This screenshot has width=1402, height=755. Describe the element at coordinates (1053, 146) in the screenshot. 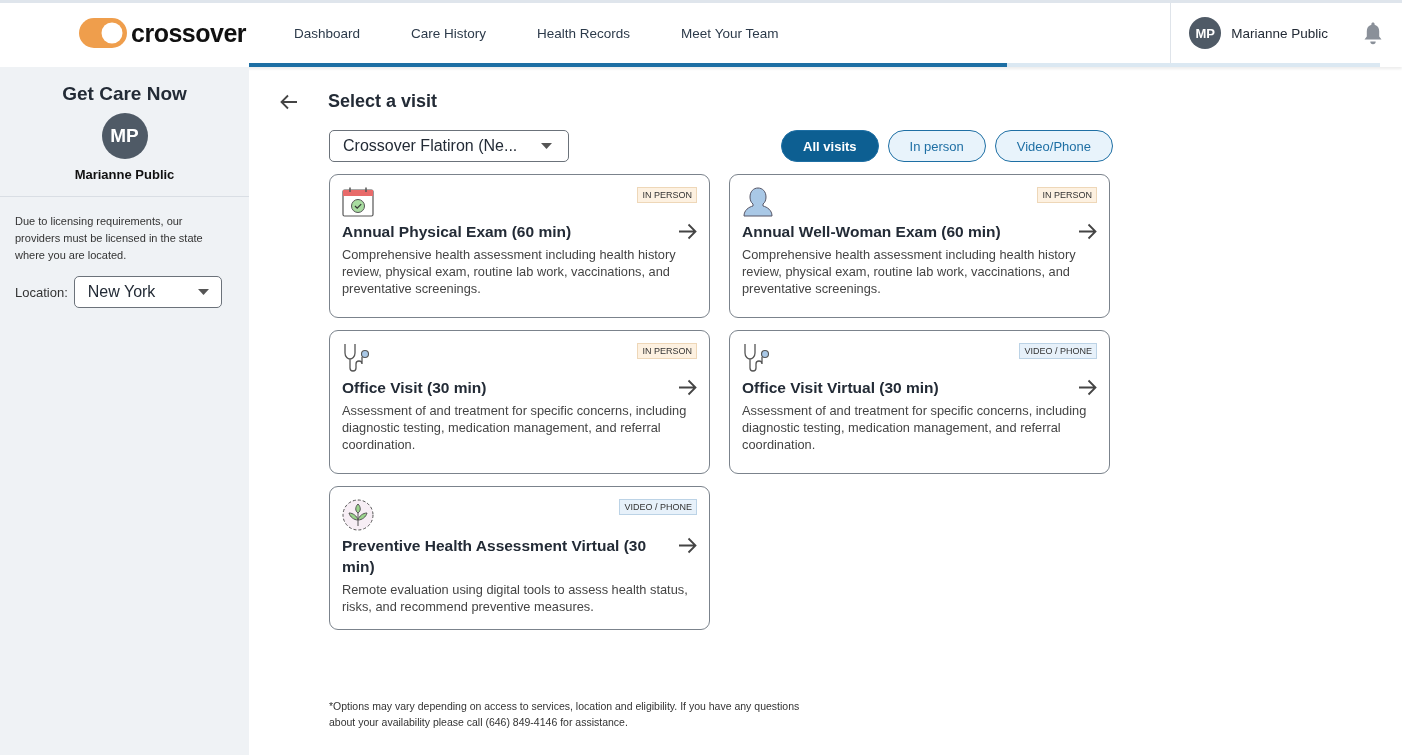

I see `filter-pill: Video/Phone` at that location.